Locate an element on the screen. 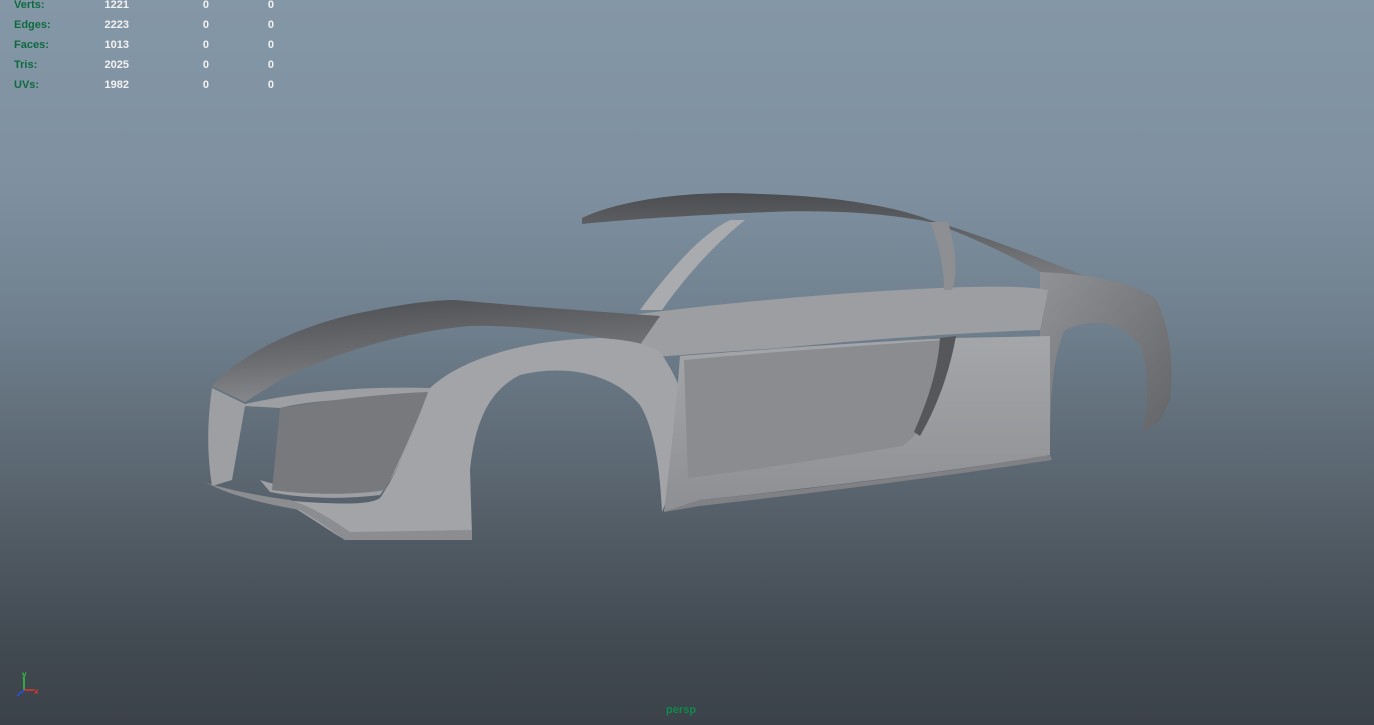  roof-panel is located at coordinates (836, 235).